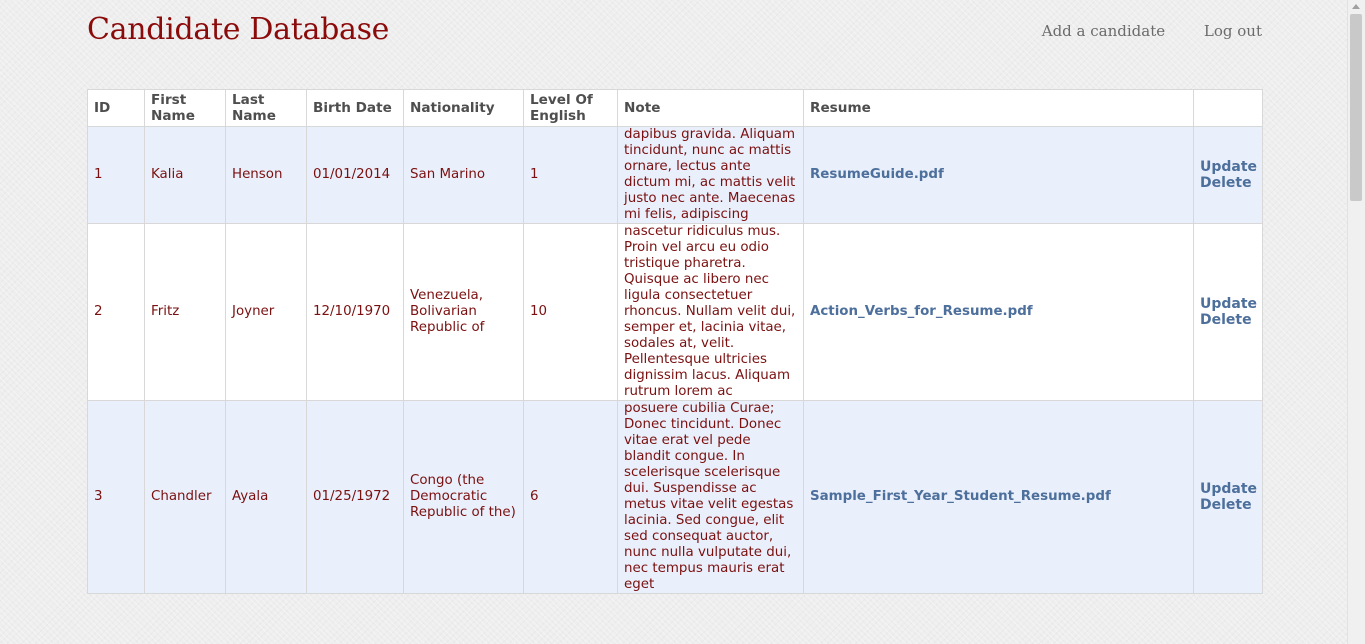  I want to click on cell-resume: Sample_First_Year_Student_Resume.pdf, so click(998, 497).